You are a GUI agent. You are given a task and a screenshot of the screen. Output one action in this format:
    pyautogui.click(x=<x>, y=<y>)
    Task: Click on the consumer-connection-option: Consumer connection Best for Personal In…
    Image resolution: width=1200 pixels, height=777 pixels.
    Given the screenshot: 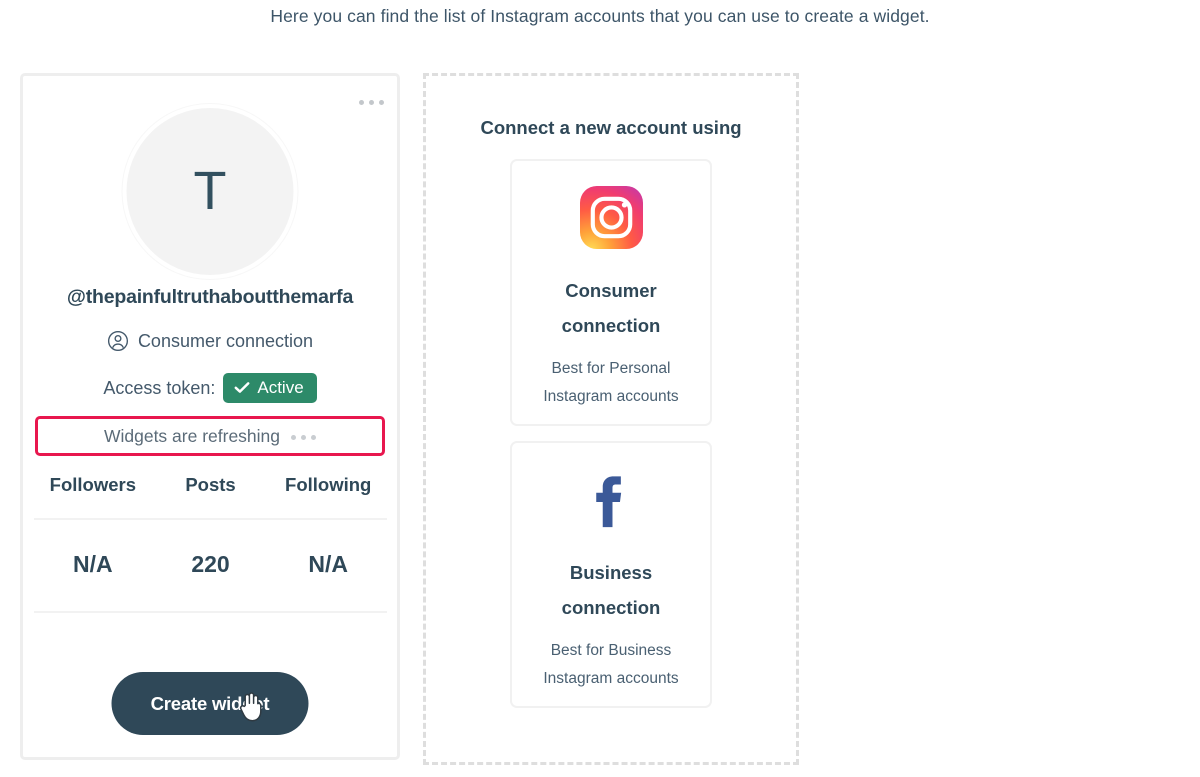 What is the action you would take?
    pyautogui.click(x=611, y=292)
    